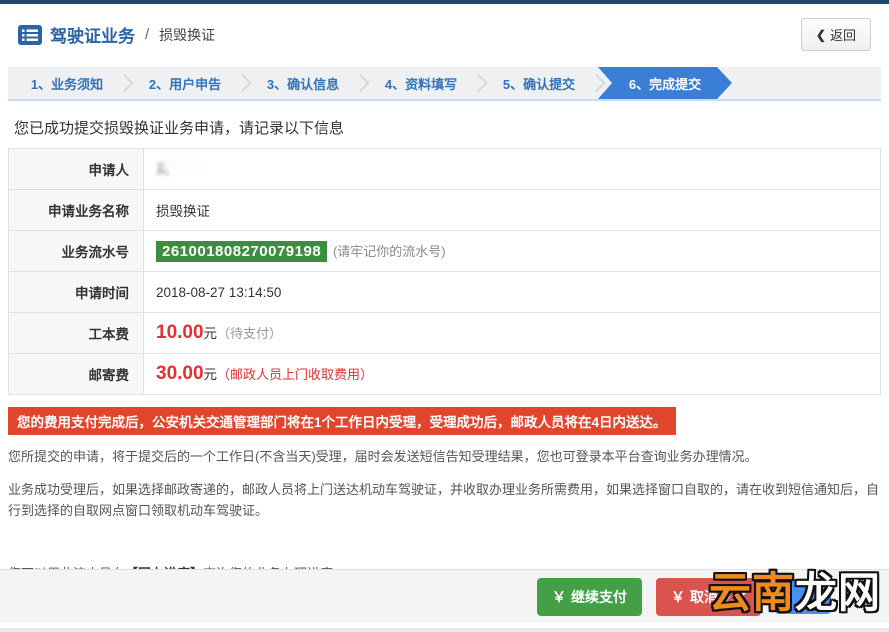 Image resolution: width=889 pixels, height=632 pixels. I want to click on obscured-blue-button, so click(803, 596).